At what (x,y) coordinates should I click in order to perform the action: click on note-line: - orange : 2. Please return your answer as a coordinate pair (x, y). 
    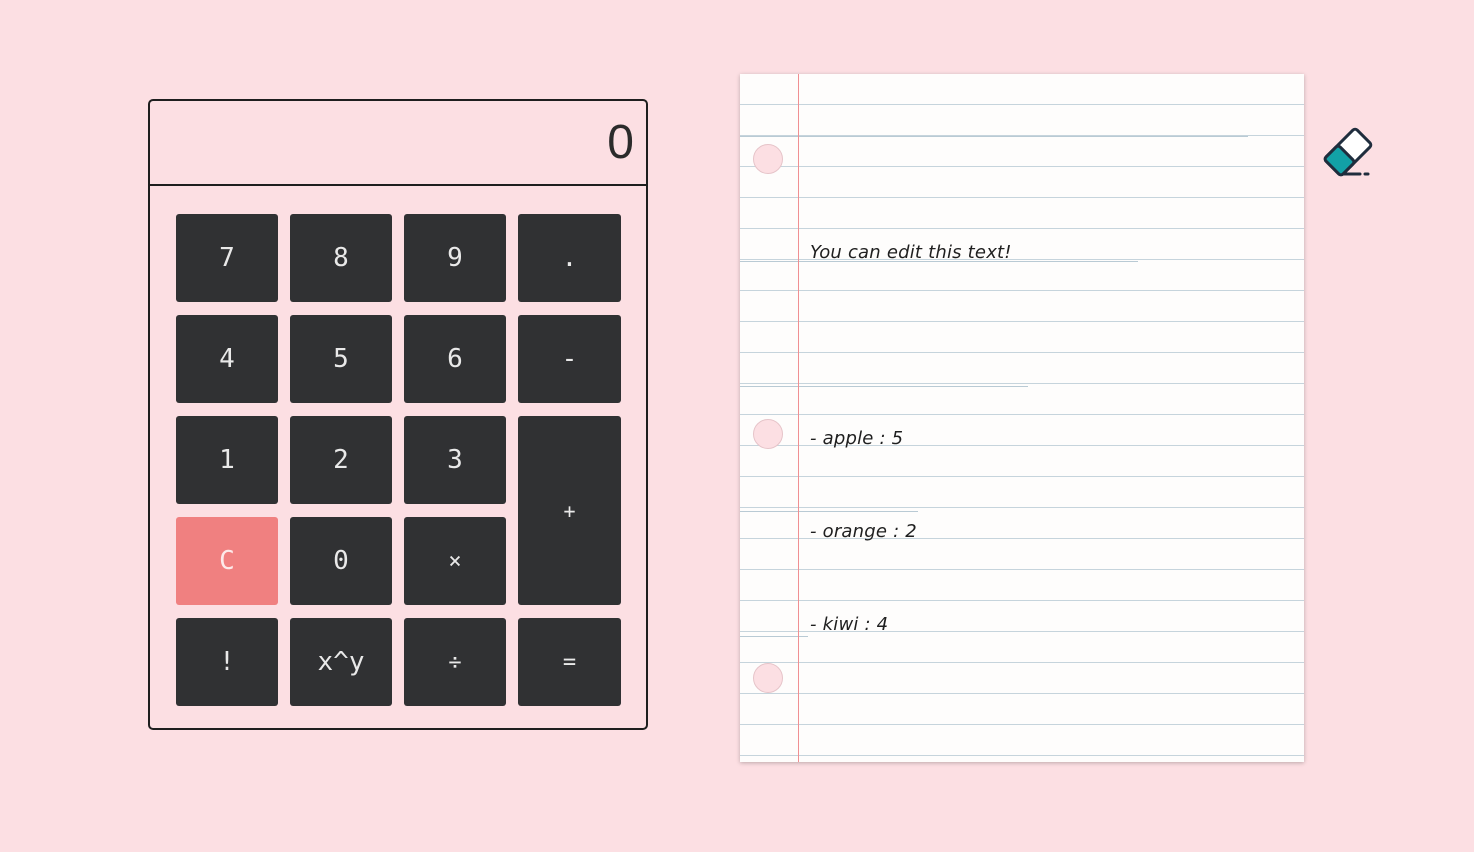
    Looking at the image, I should click on (863, 531).